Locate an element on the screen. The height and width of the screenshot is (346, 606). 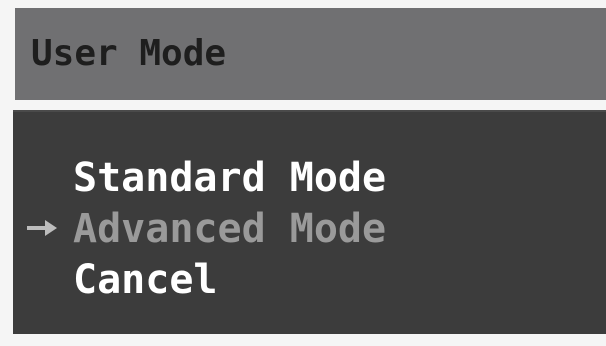
menu-item-cancel: Cancel is located at coordinates (145, 280).